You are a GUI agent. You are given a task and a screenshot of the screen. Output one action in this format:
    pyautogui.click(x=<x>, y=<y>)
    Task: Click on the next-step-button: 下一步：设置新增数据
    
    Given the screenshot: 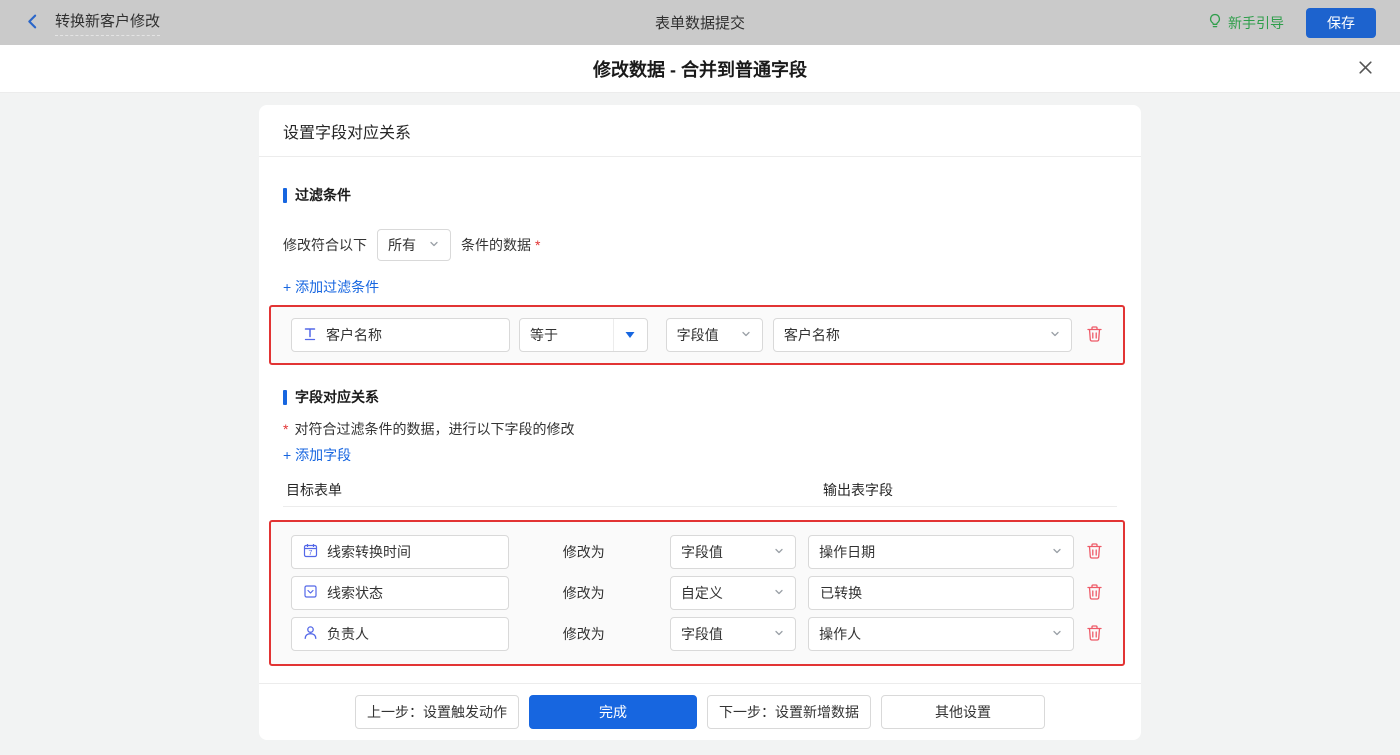 What is the action you would take?
    pyautogui.click(x=789, y=712)
    